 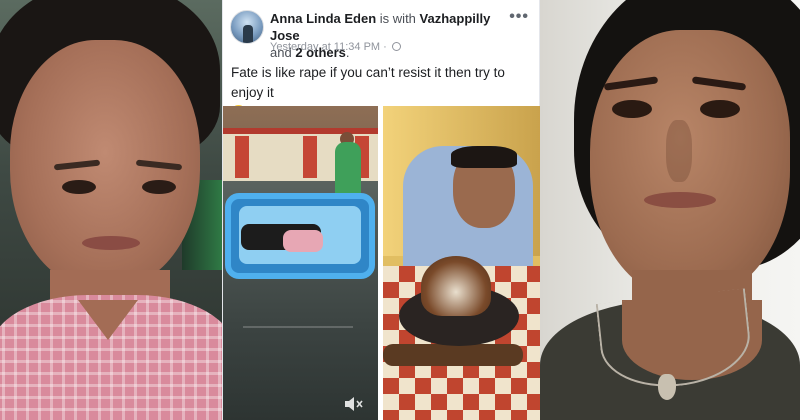 I want to click on author-avatar, so click(x=247, y=27).